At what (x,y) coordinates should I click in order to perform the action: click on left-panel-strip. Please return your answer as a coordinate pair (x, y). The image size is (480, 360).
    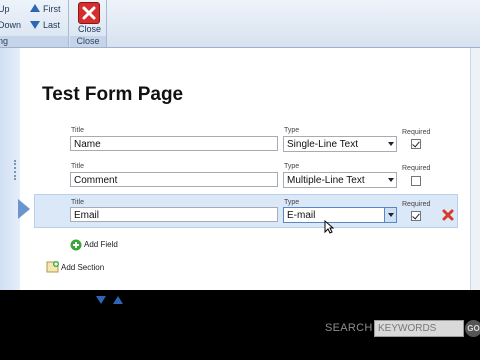
    Looking at the image, I should click on (10, 169).